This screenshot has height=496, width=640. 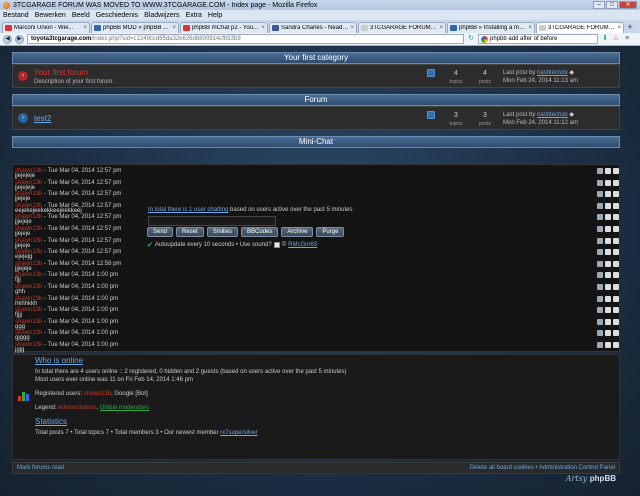 What do you see at coordinates (16, 15) in the screenshot?
I see `menu-bestand: Bestand` at bounding box center [16, 15].